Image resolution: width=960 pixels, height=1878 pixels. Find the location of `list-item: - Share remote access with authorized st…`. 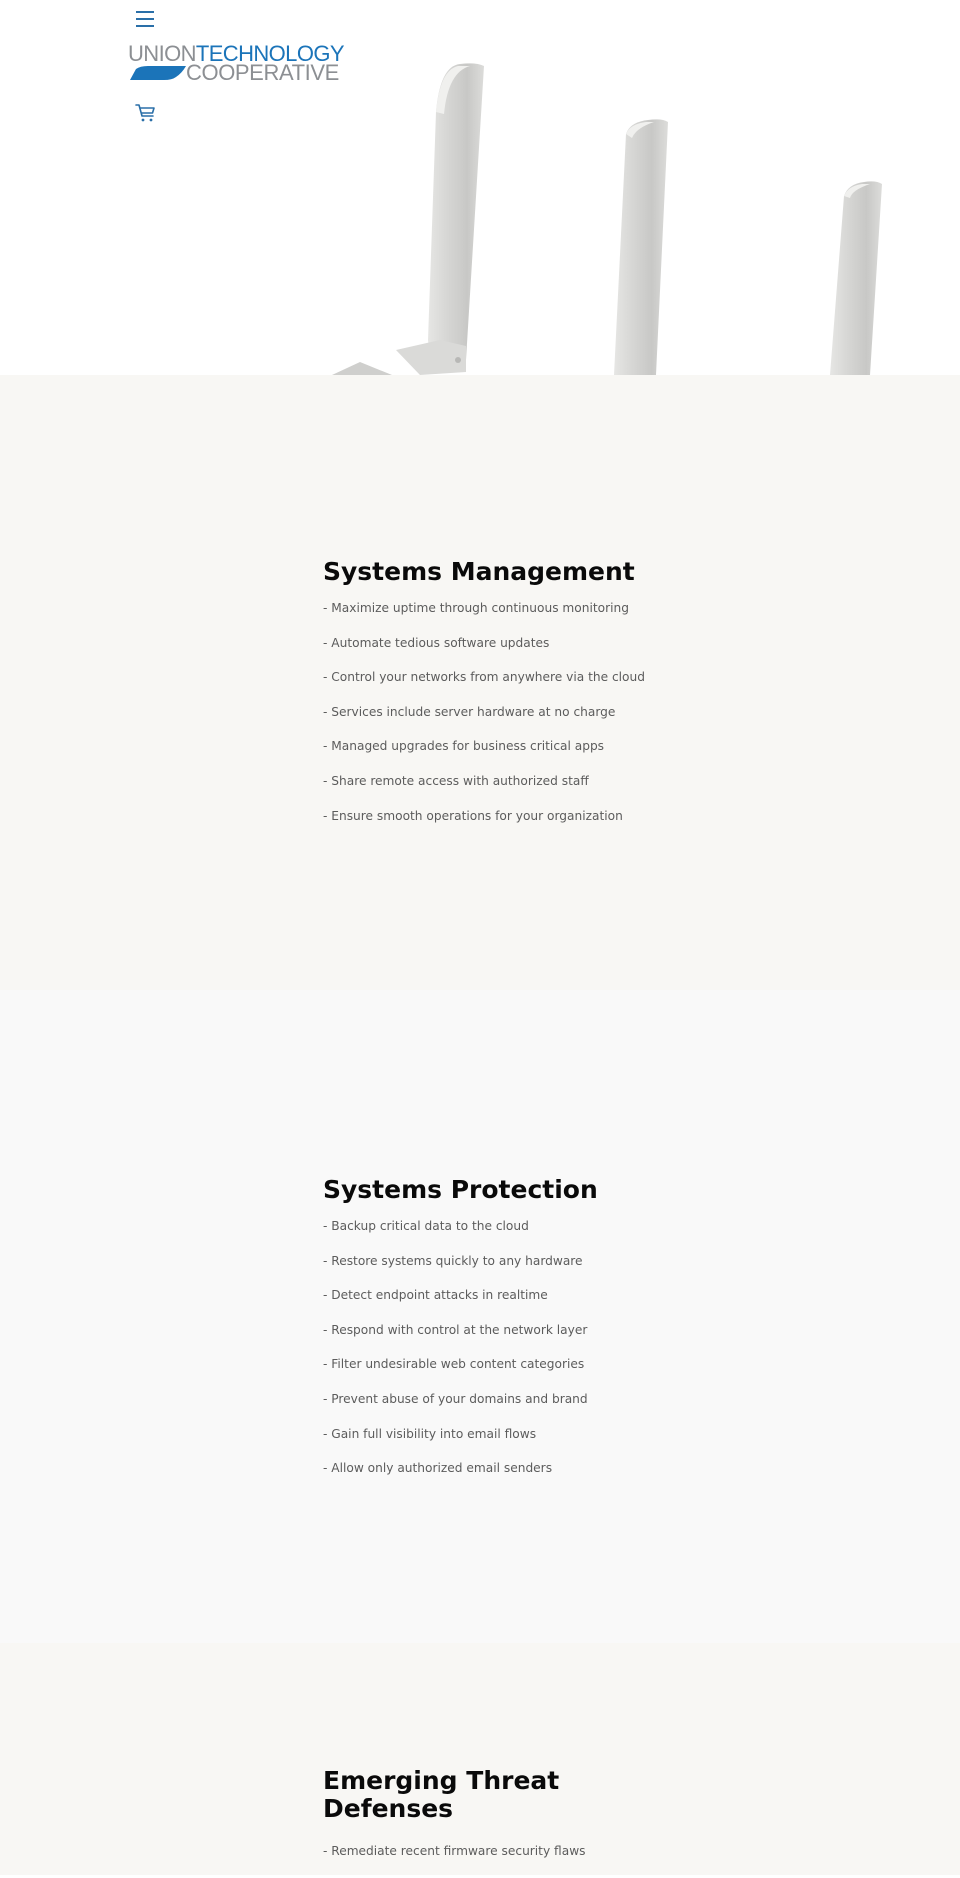

list-item: - Share remote access with authorized st… is located at coordinates (456, 780).